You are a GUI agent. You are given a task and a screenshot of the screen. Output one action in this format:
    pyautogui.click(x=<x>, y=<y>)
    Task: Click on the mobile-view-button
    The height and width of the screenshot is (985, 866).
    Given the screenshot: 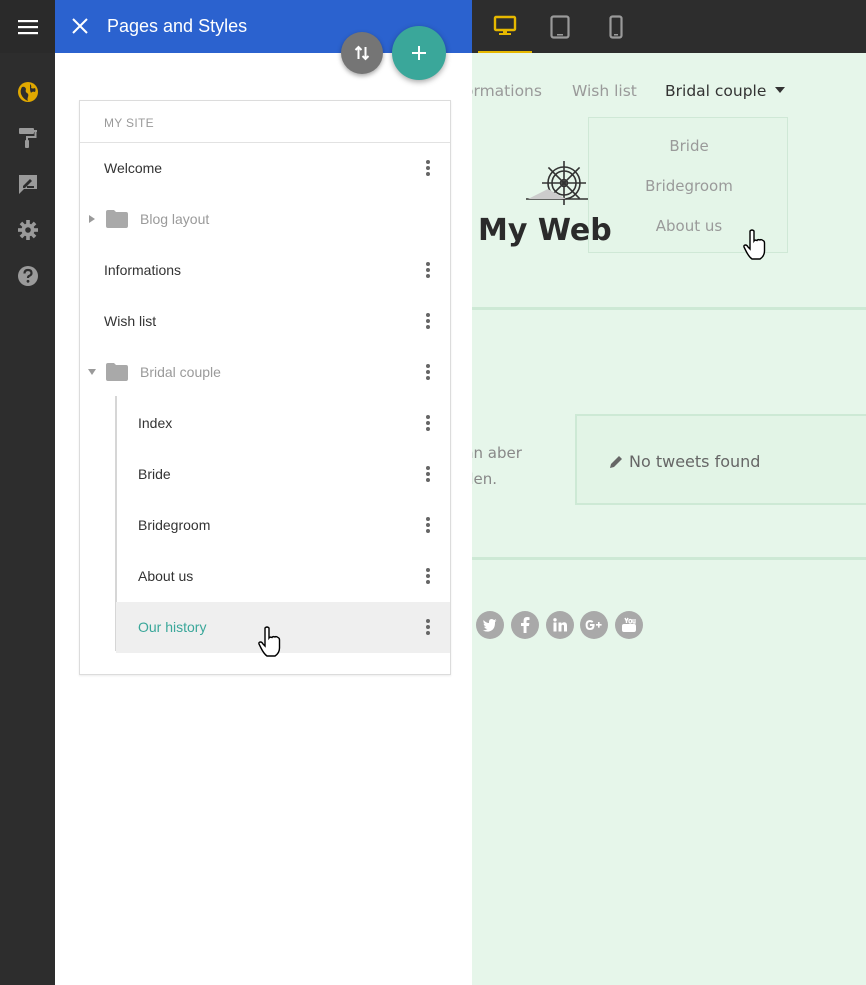 What is the action you would take?
    pyautogui.click(x=616, y=26)
    